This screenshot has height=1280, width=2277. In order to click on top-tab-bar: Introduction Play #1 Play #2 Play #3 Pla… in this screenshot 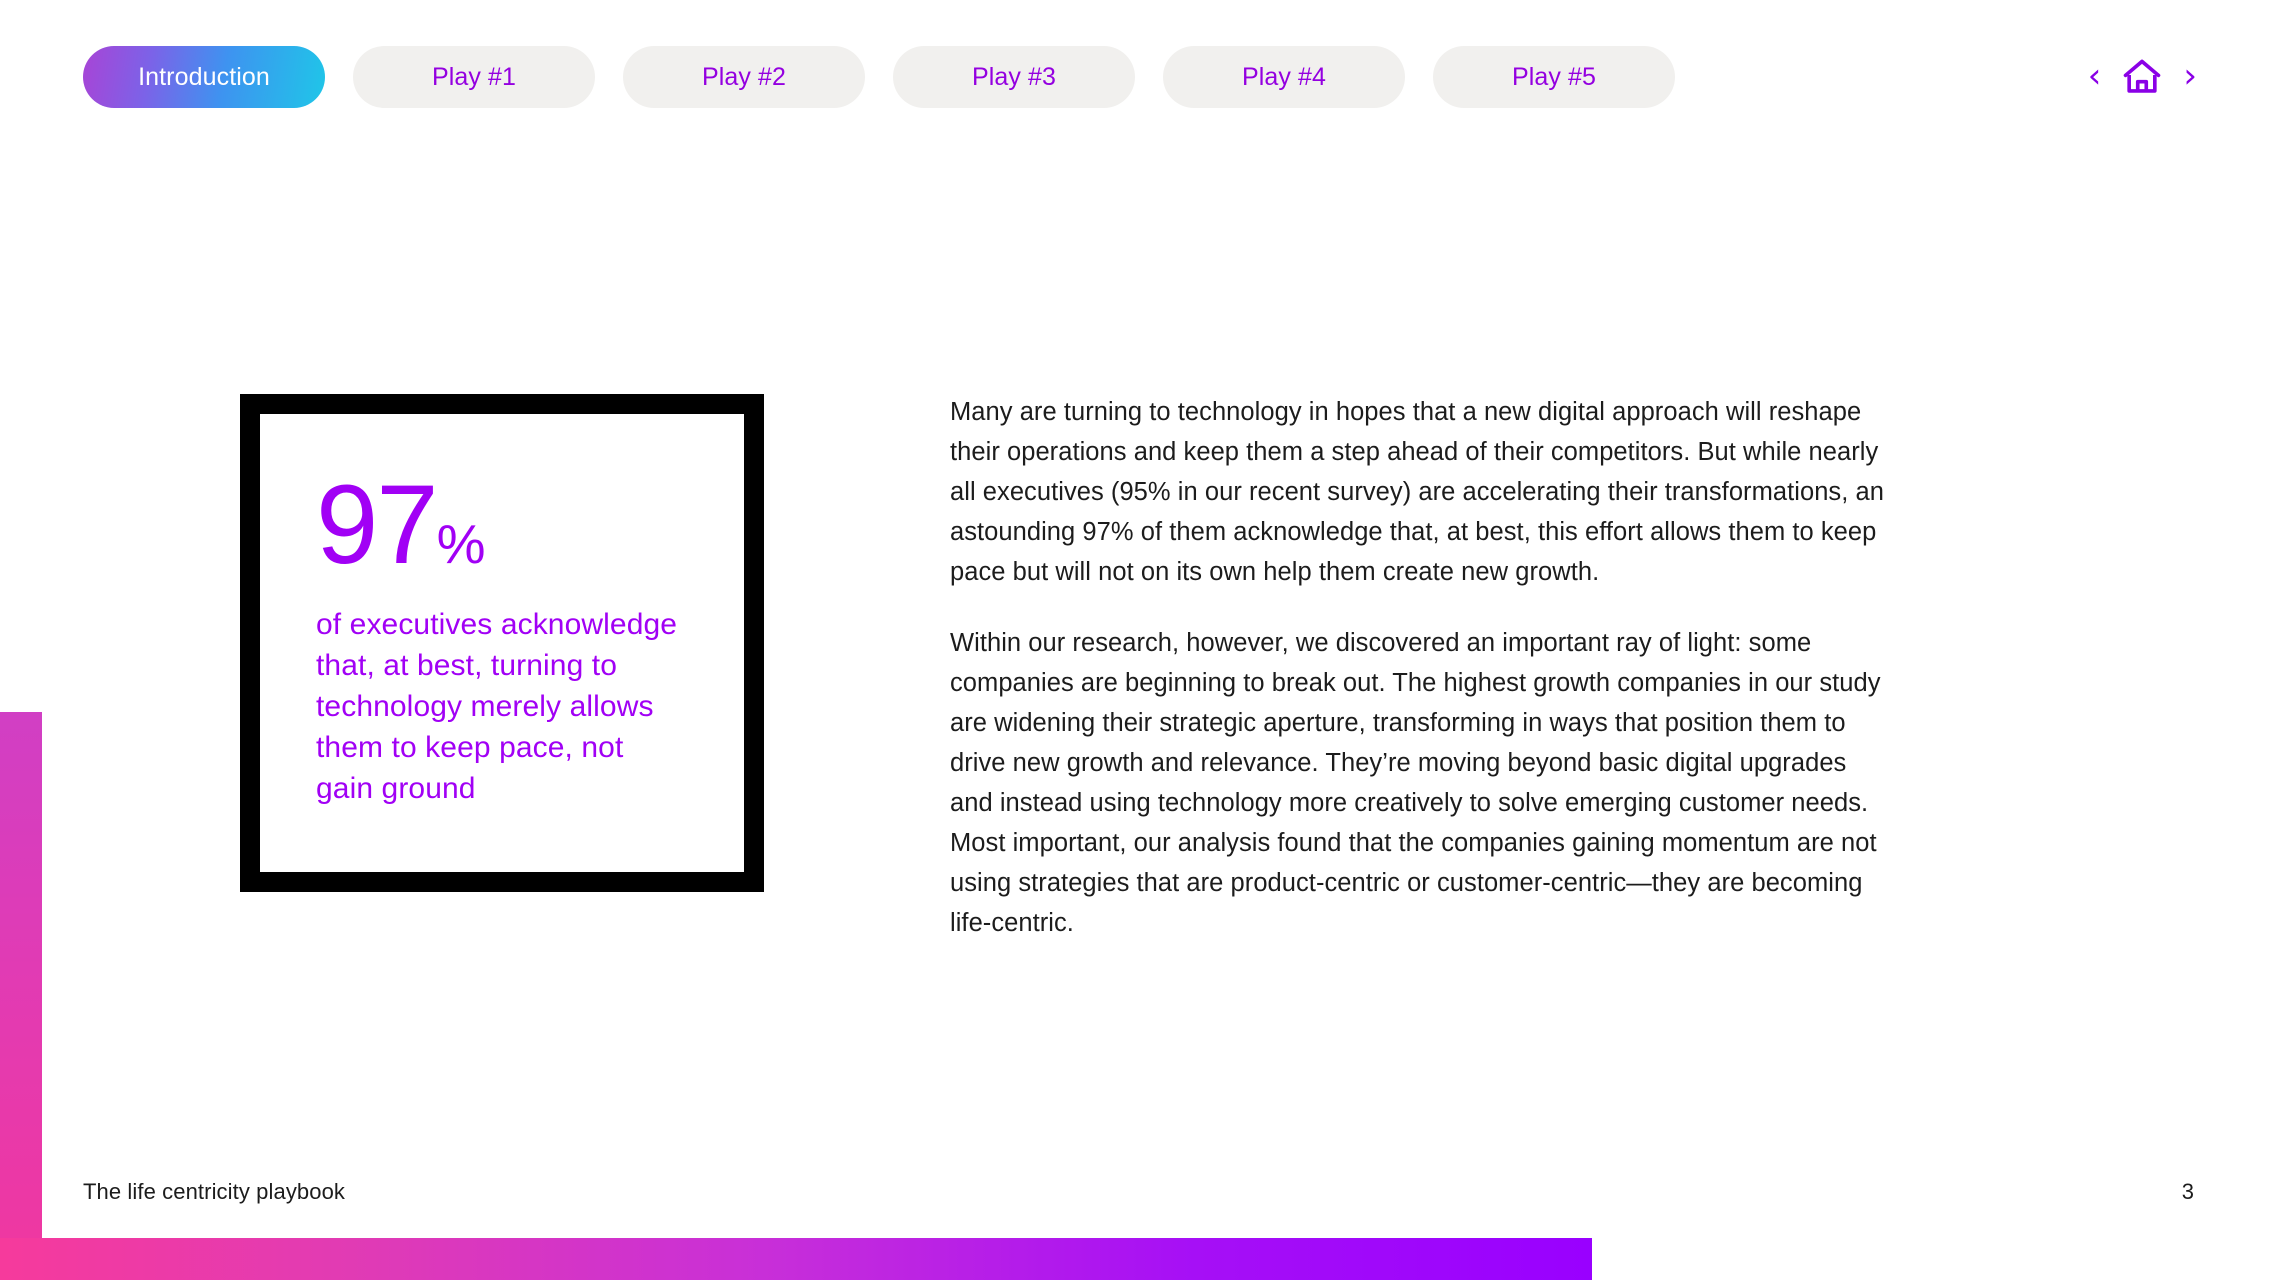, I will do `click(1138, 75)`.